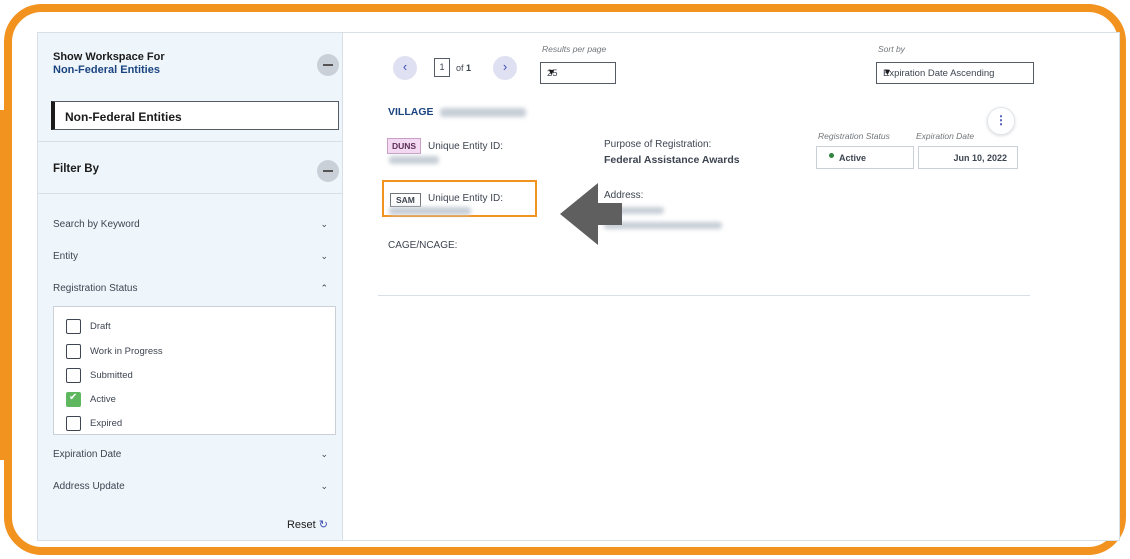 Image resolution: width=1130 pixels, height=559 pixels. Describe the element at coordinates (891, 49) in the screenshot. I see `sort-by-label: Sort by` at that location.